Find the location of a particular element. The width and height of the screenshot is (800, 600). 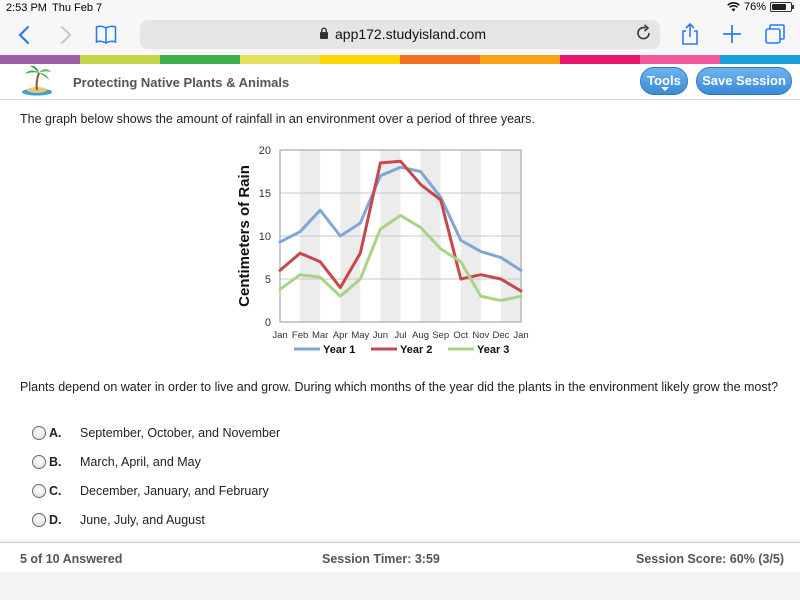

page-title: Protecting Native Plants & Animals is located at coordinates (181, 82).